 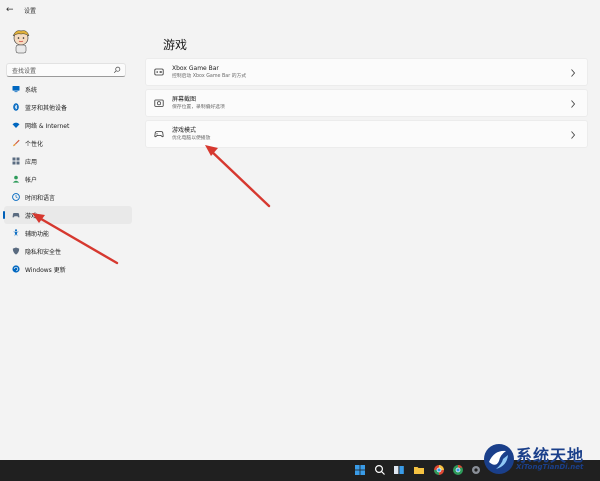 What do you see at coordinates (68, 251) in the screenshot?
I see `sidebar-item-privacy: 隐私和安全性` at bounding box center [68, 251].